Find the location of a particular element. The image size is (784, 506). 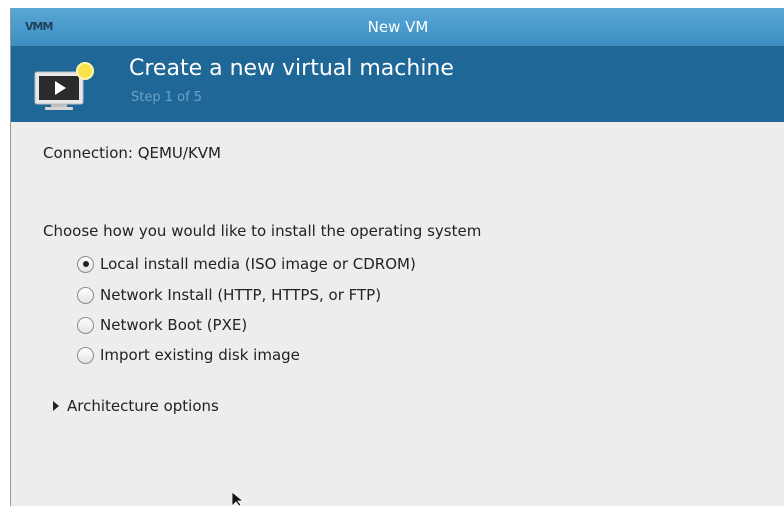

radio-label: Network Install (HTTP, HTTPS, or FTP) is located at coordinates (241, 295).